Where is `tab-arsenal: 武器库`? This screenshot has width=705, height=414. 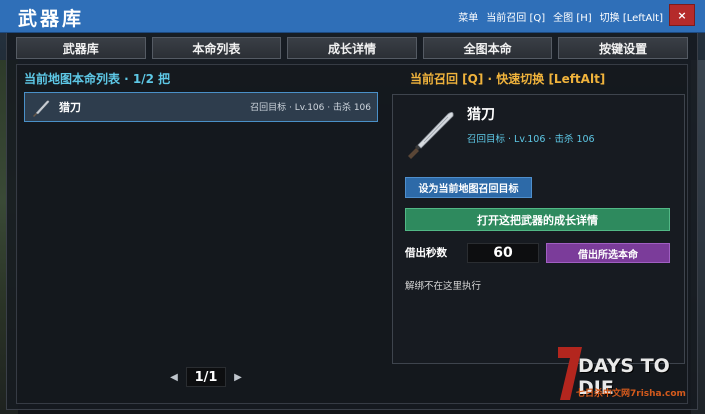 tab-arsenal: 武器库 is located at coordinates (81, 48).